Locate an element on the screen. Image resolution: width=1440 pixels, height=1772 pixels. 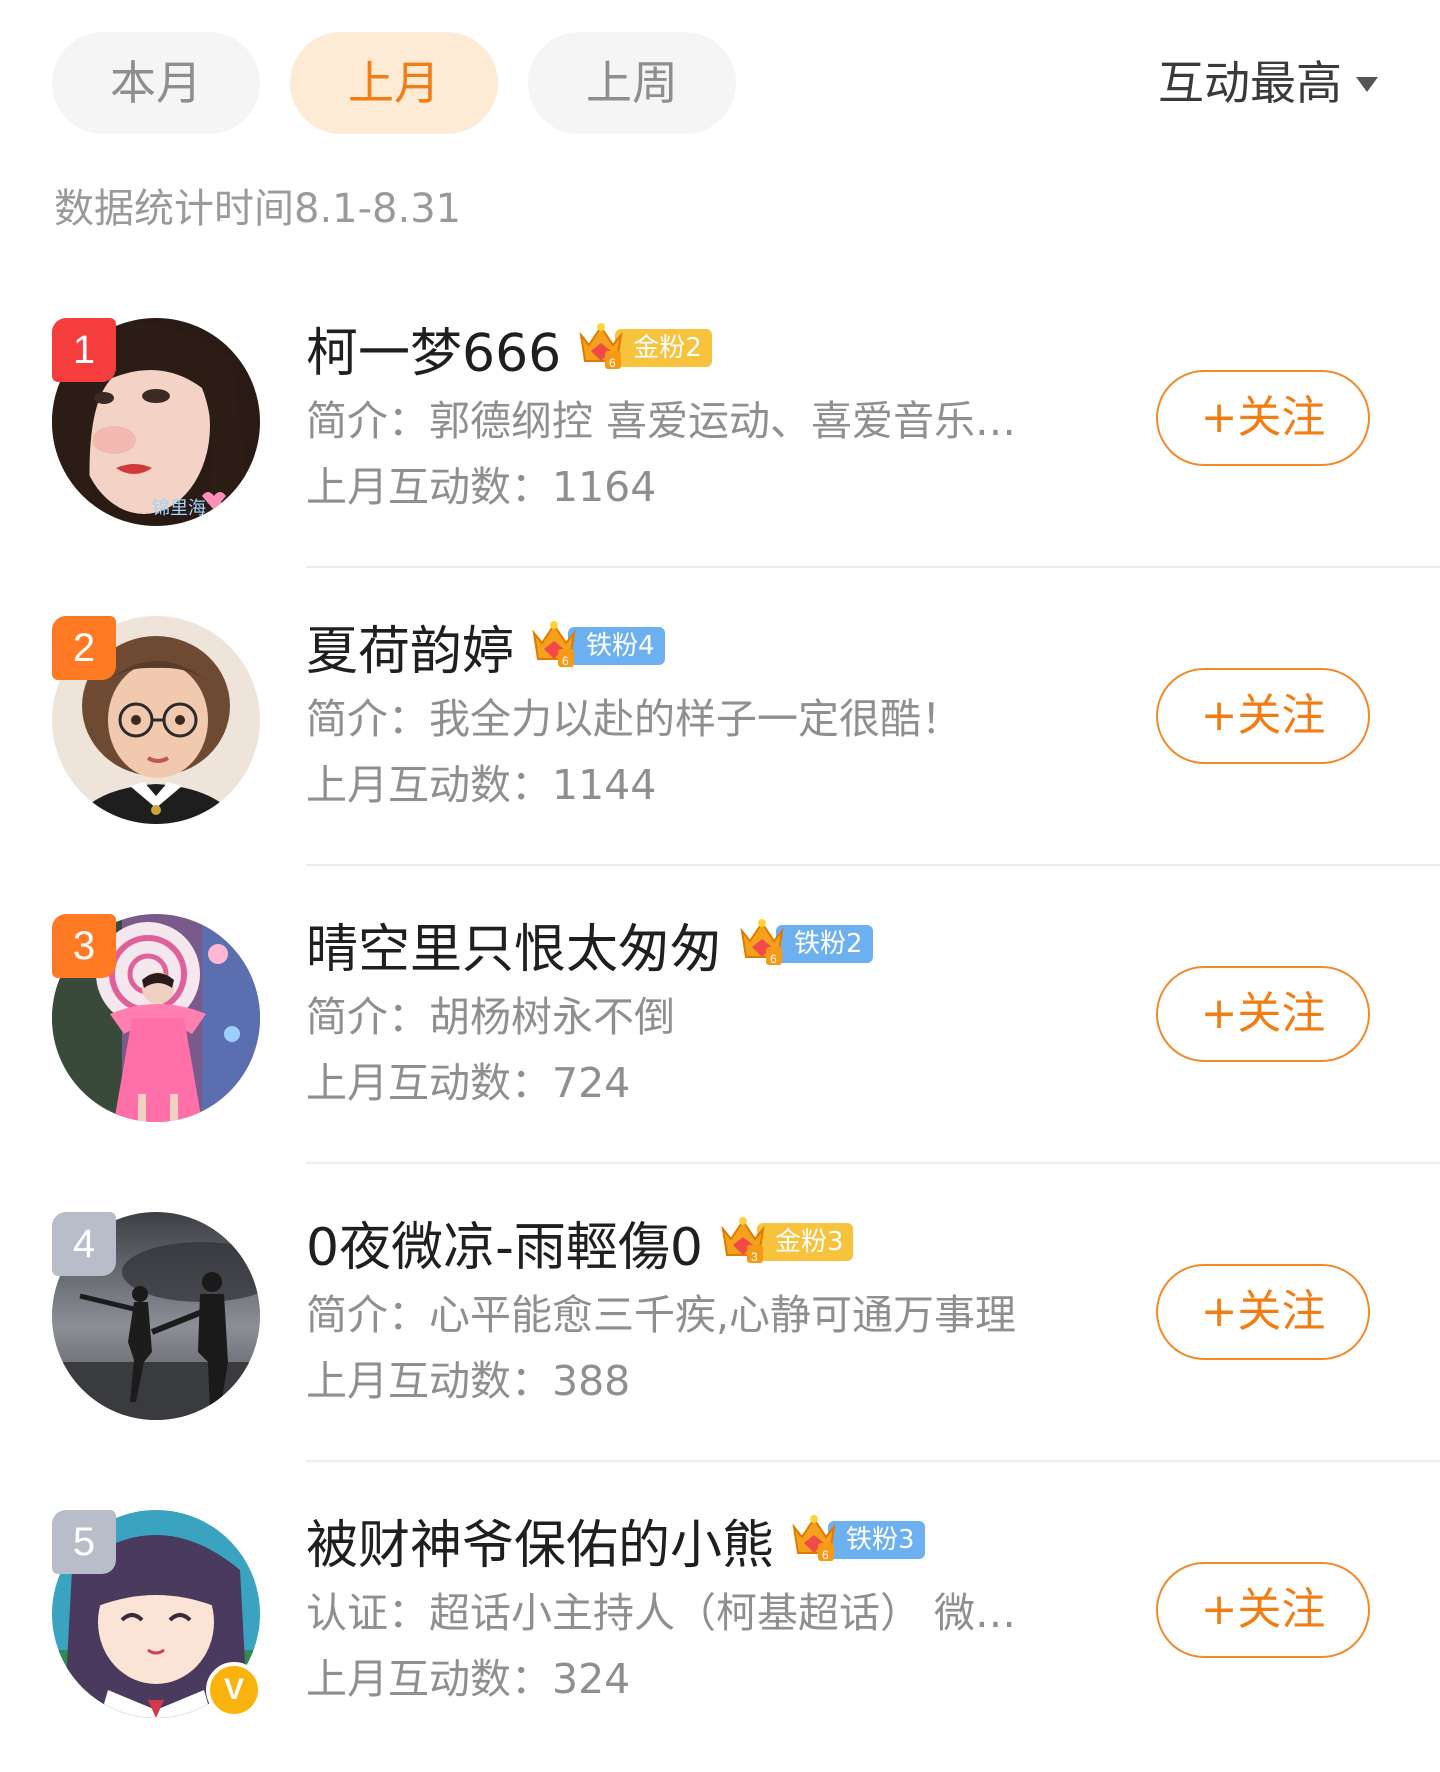
tab-this-month: 本月 is located at coordinates (156, 83).